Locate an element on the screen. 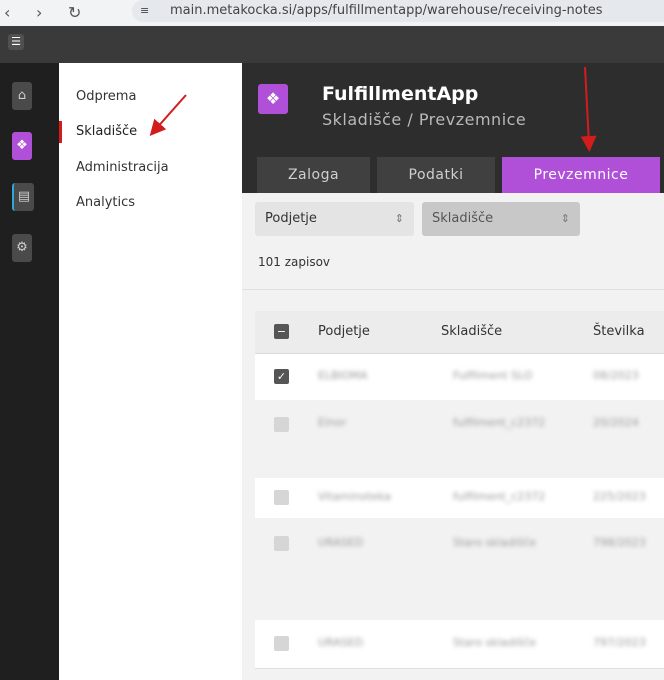 Image resolution: width=664 pixels, height=680 pixels. table-row: Vitaminoteka fulfilment_c2372 225/2023 is located at coordinates (459, 498).